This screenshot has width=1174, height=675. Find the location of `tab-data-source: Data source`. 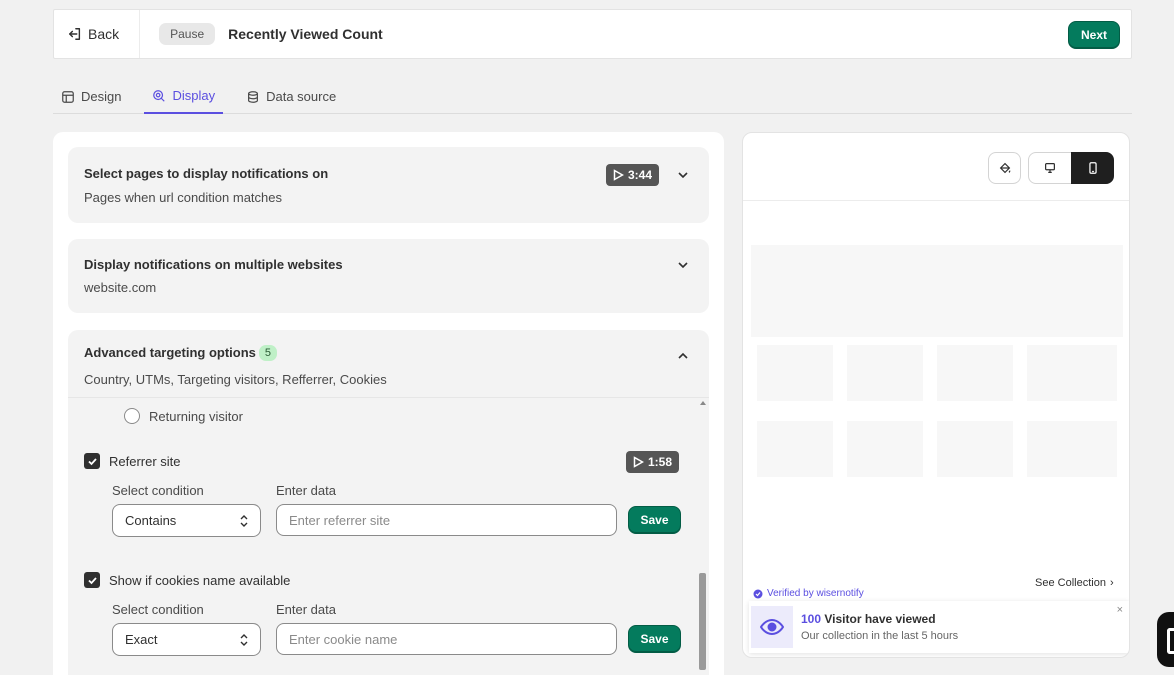

tab-data-source: Data source is located at coordinates (291, 96).